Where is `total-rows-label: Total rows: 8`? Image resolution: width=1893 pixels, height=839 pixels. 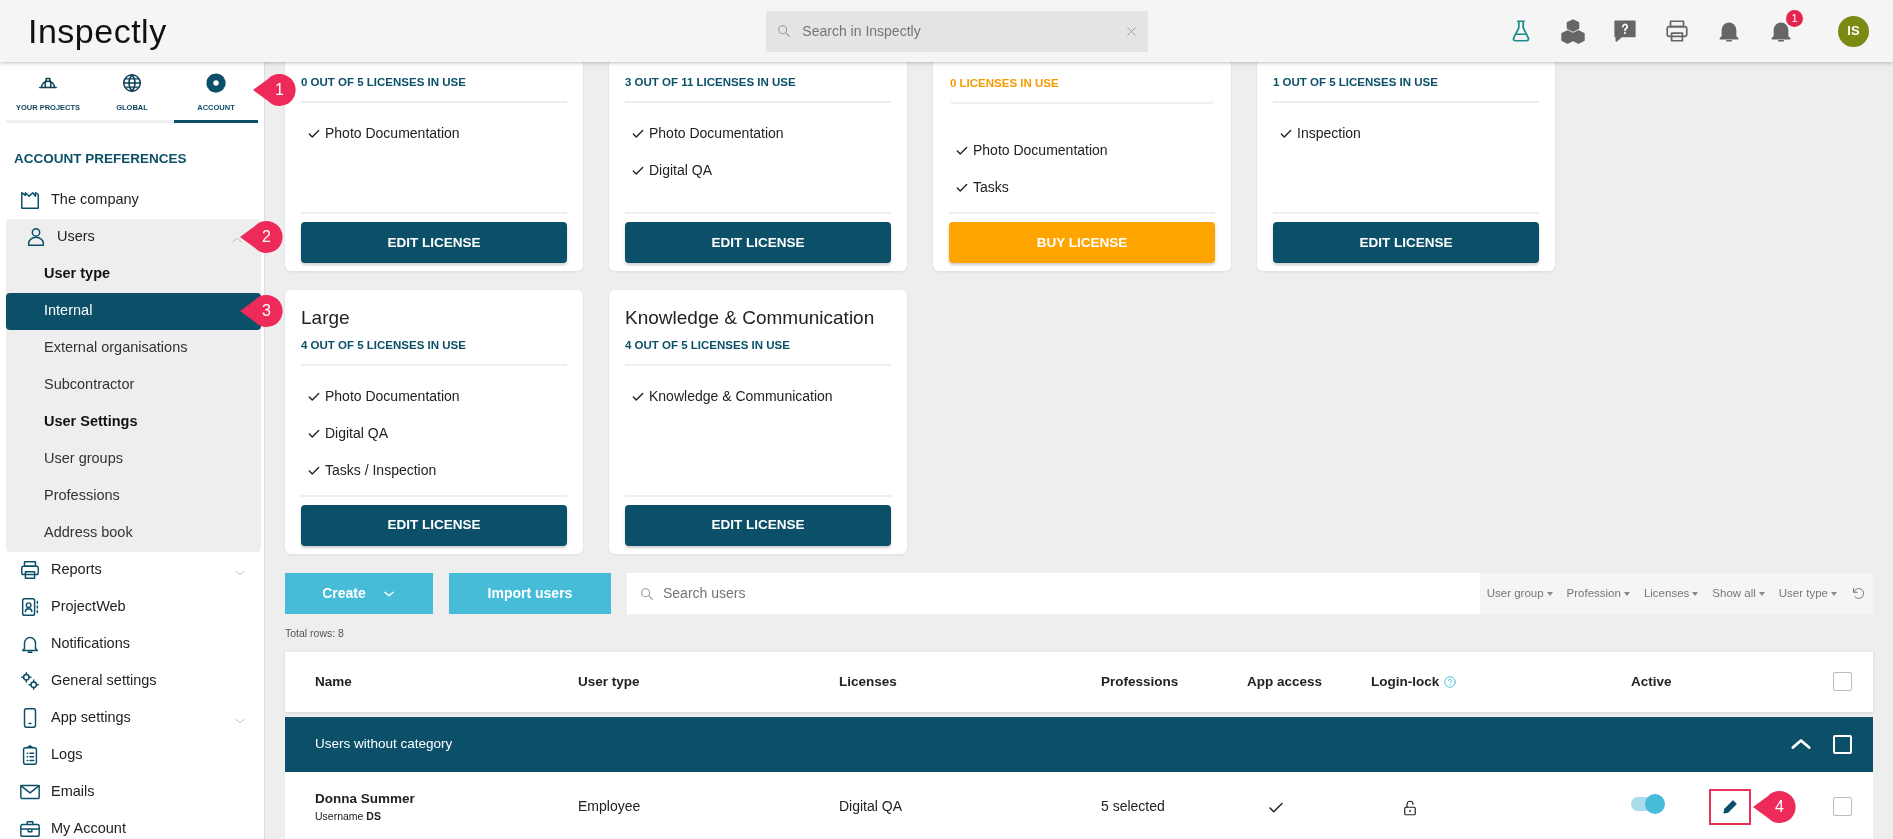
total-rows-label: Total rows: 8 is located at coordinates (315, 633).